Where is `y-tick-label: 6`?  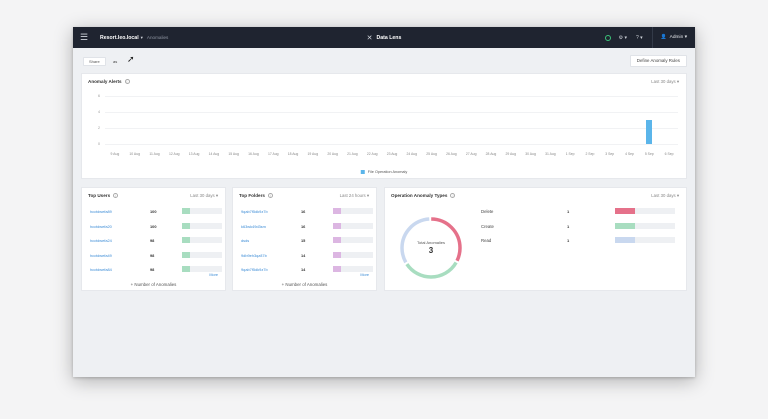
y-tick-label: 6 is located at coordinates (99, 96).